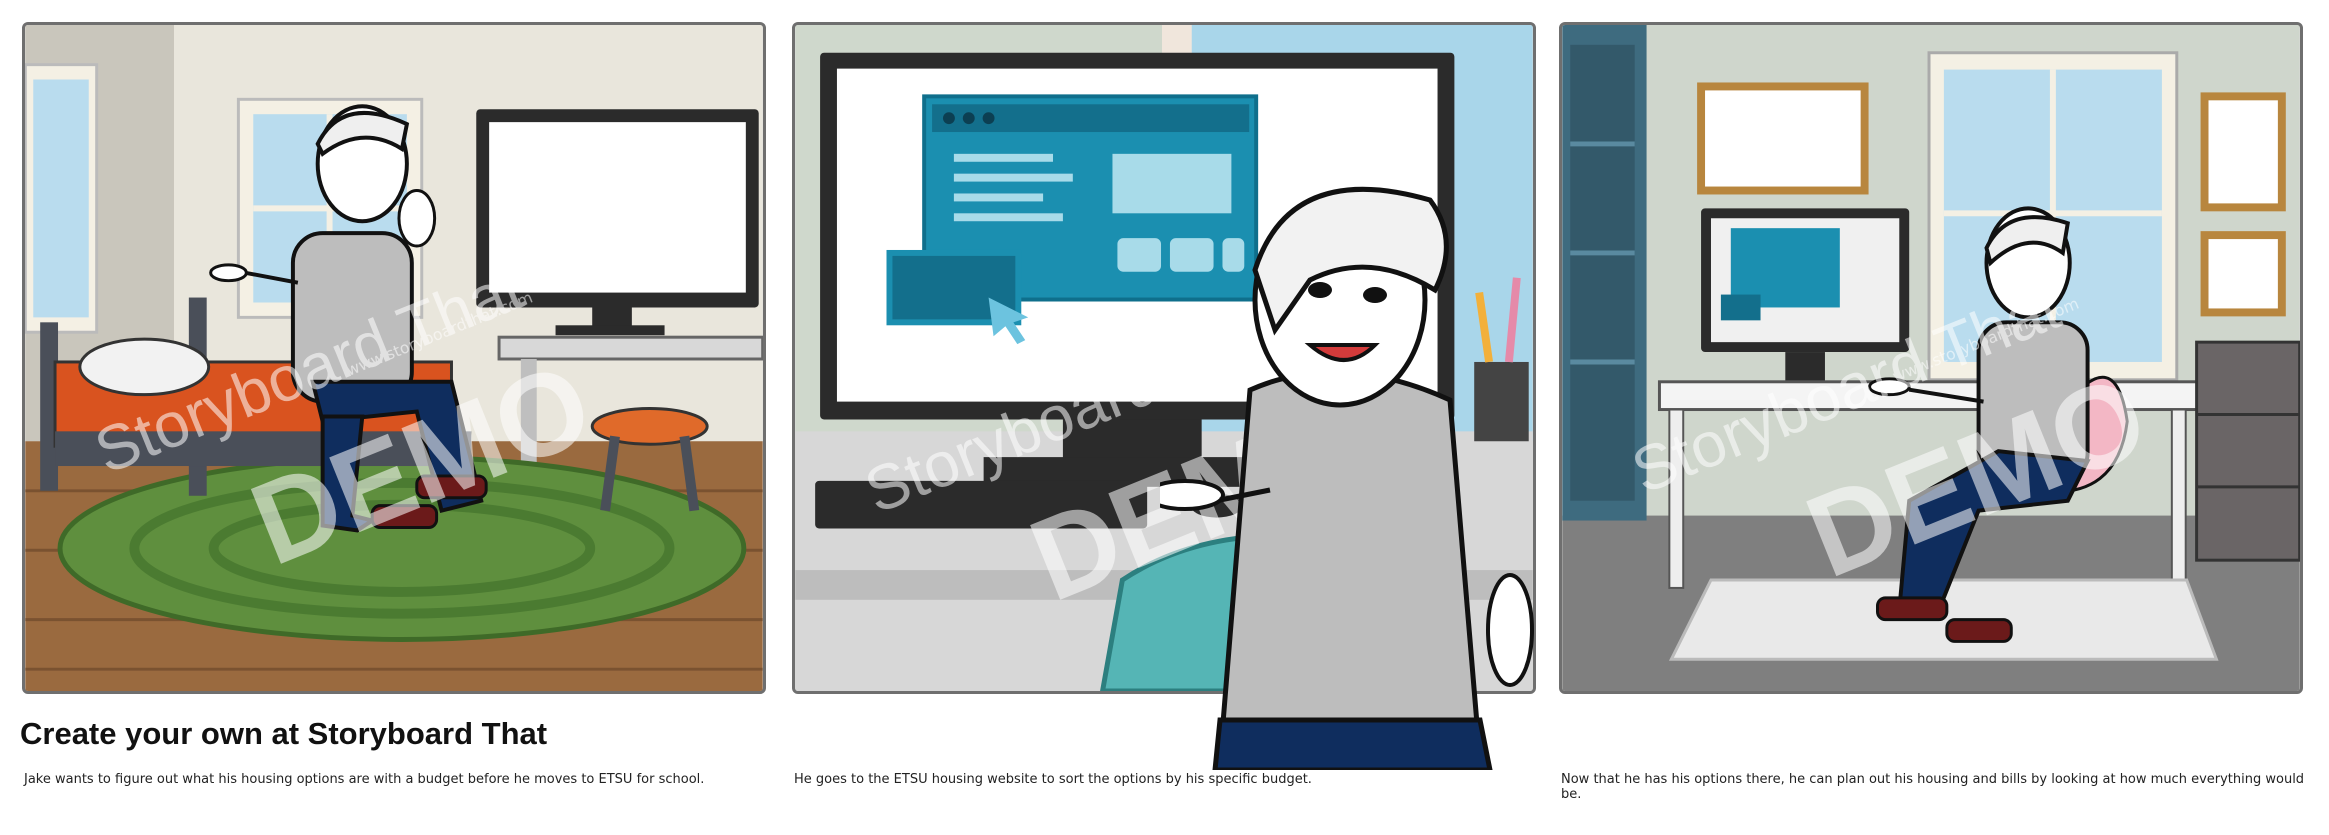  Describe the element at coordinates (283, 734) in the screenshot. I see `create-your-own-link: Create your own at Storyboard That` at that location.